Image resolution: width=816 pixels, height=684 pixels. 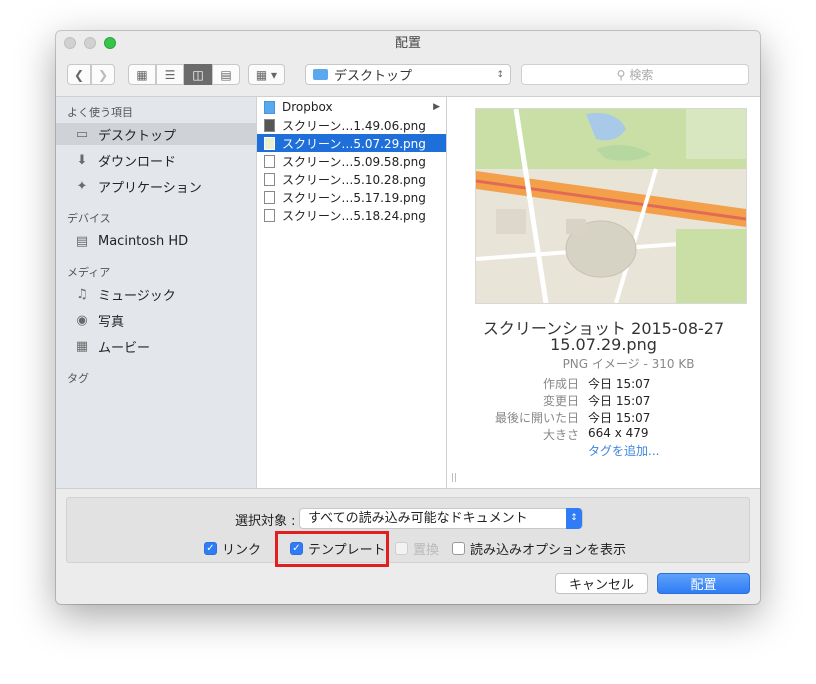 What do you see at coordinates (641, 75) in the screenshot?
I see `search-placeholder: 検索` at bounding box center [641, 75].